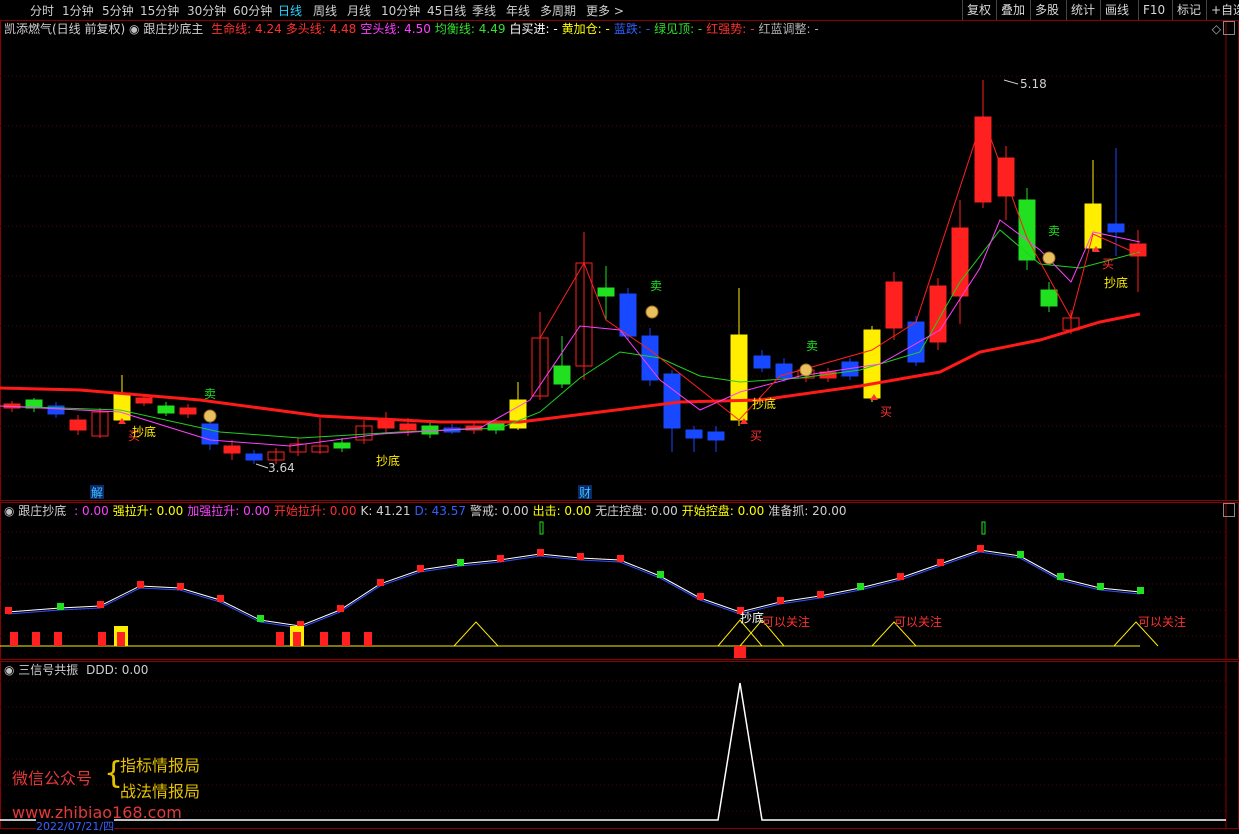  Describe the element at coordinates (562, 511) in the screenshot. I see `indicator-value-7: 出击: 0.00` at that location.